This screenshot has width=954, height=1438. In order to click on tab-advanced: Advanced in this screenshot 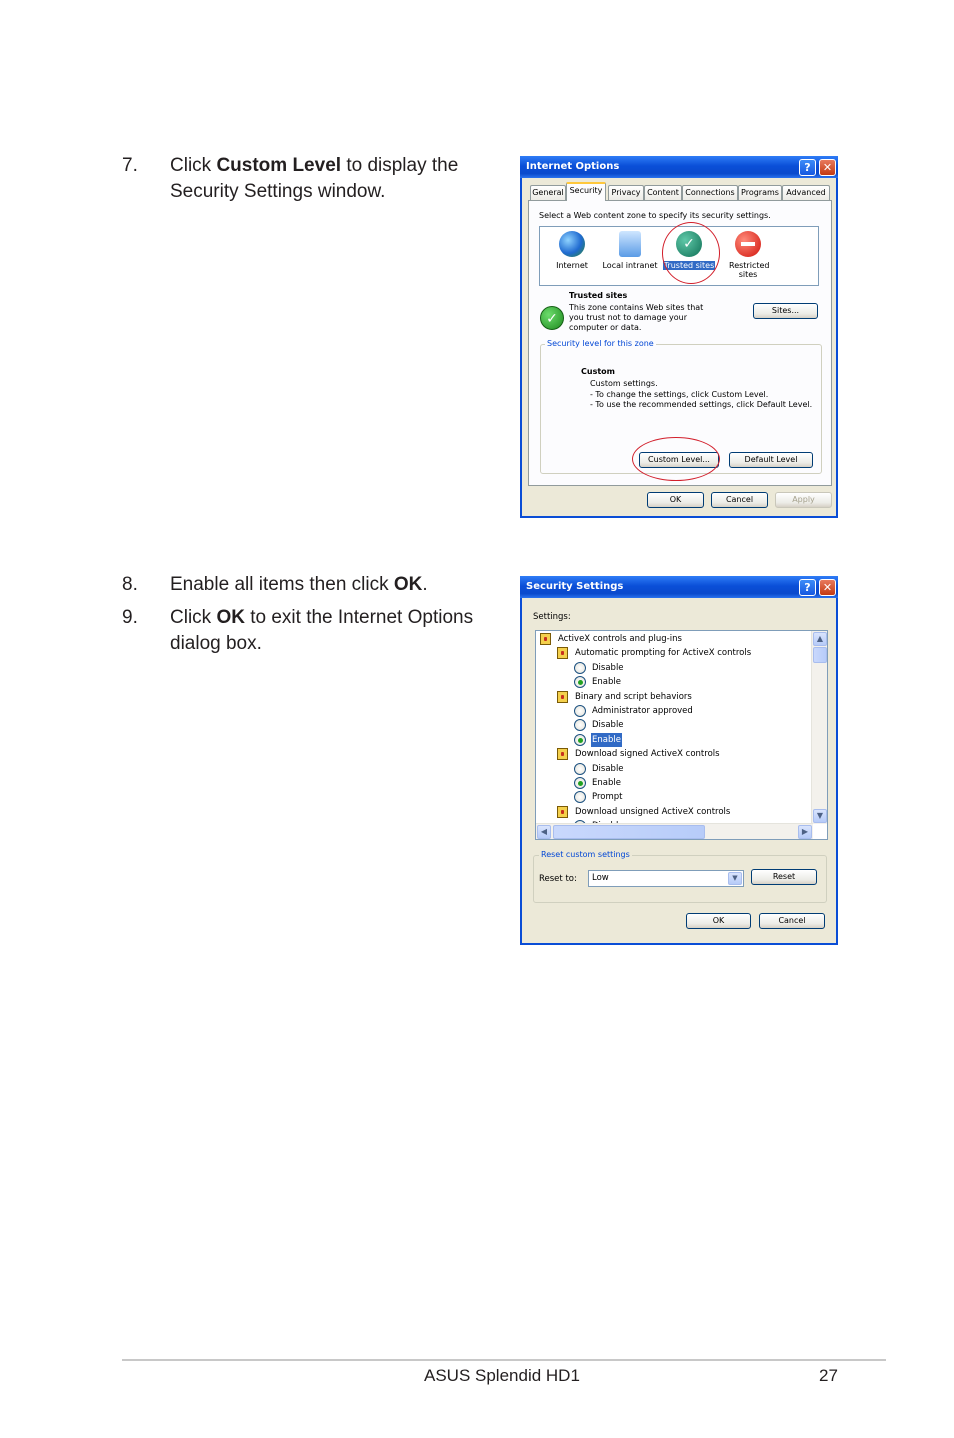, I will do `click(806, 192)`.